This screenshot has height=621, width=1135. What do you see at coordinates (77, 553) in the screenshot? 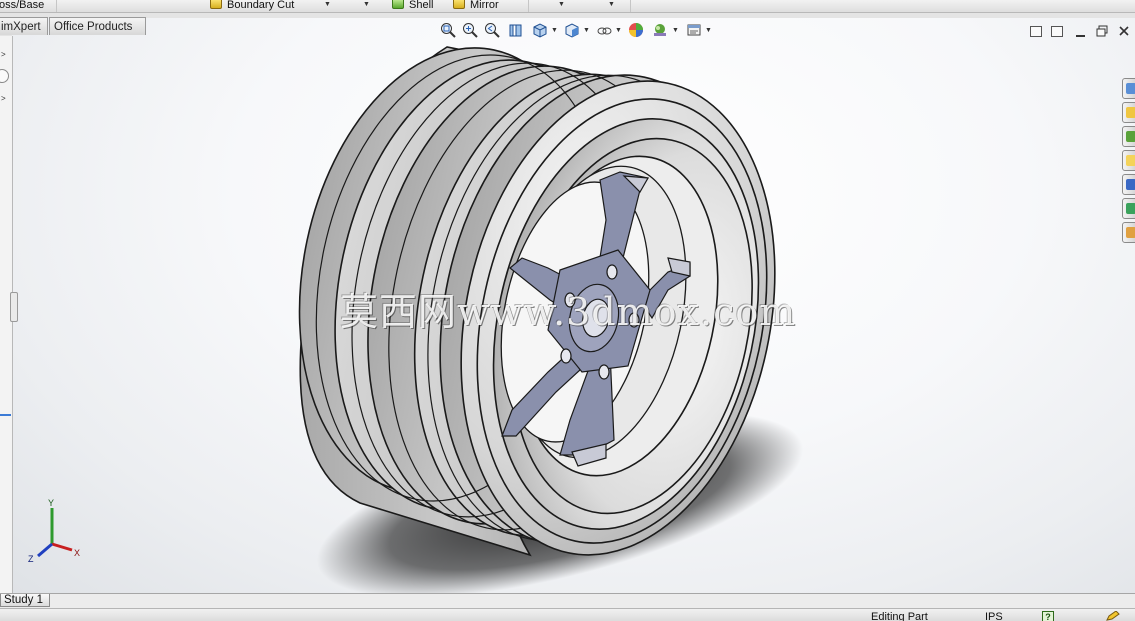
I see `triad-x-label: X` at bounding box center [77, 553].